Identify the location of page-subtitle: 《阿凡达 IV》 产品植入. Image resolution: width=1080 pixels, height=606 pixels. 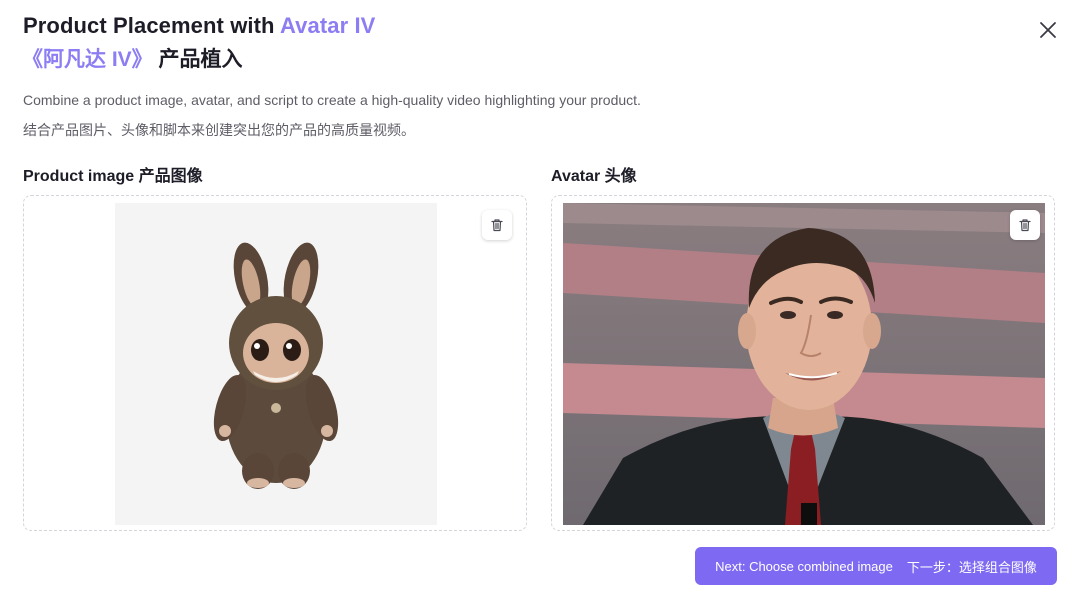
(132, 60).